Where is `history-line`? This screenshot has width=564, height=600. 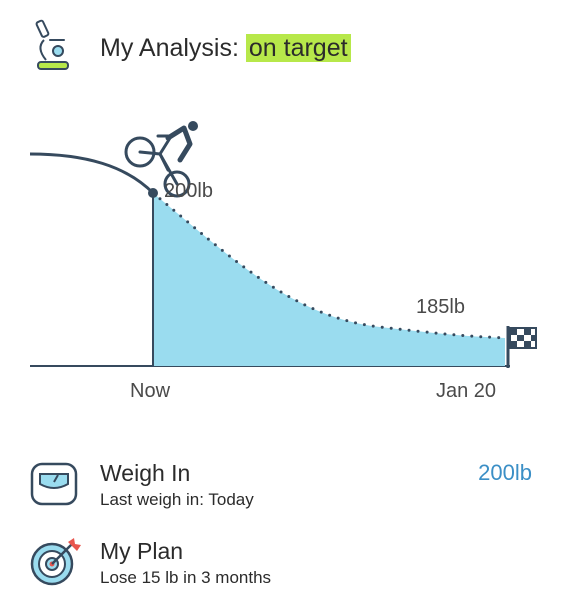
history-line is located at coordinates (92, 173).